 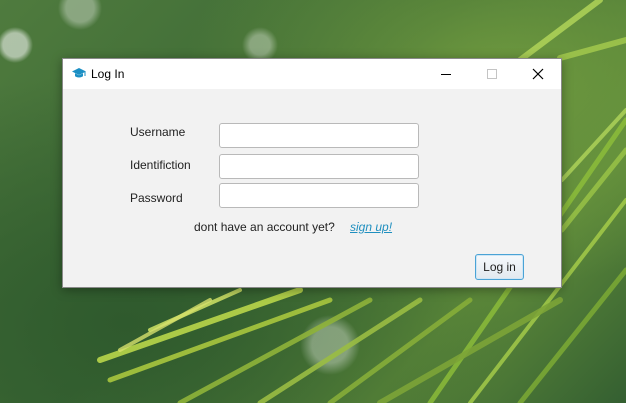 I want to click on maximize-button, so click(x=492, y=74).